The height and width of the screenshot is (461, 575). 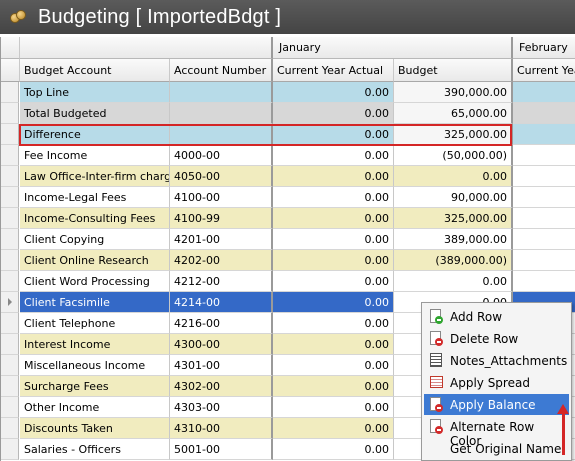 What do you see at coordinates (453, 176) in the screenshot?
I see `budget-value-cell: 0.00` at bounding box center [453, 176].